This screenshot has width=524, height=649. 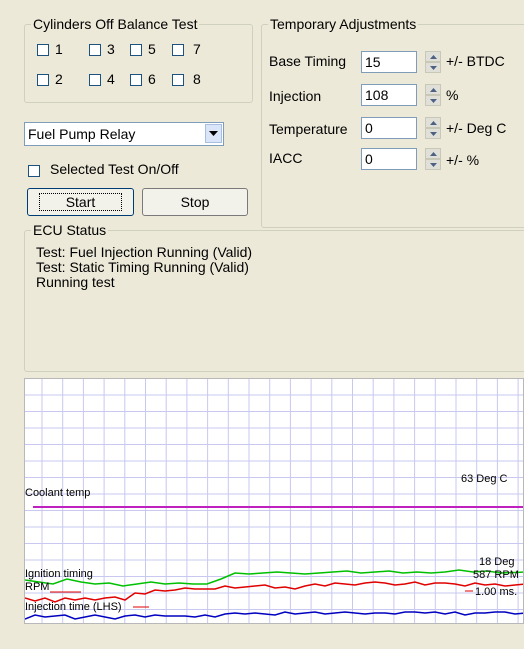 I want to click on cylinder-6-label: 6, so click(x=152, y=79).